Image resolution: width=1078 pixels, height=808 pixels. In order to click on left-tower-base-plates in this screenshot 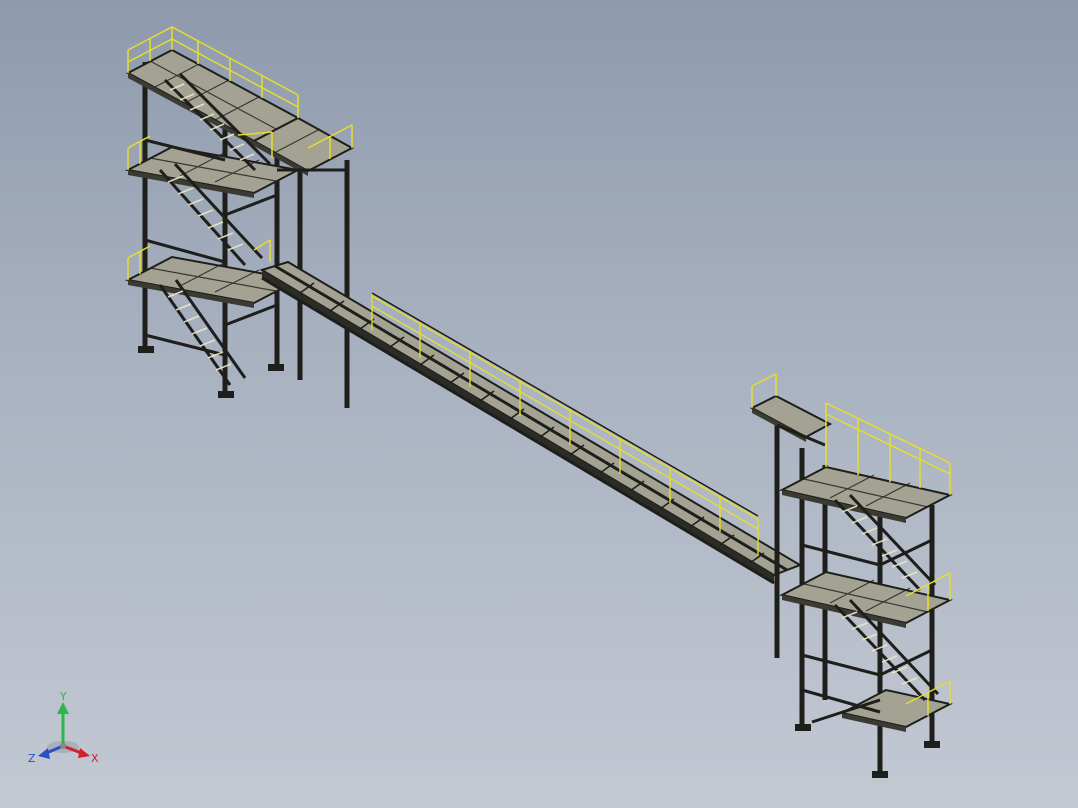, I will do `click(211, 372)`.